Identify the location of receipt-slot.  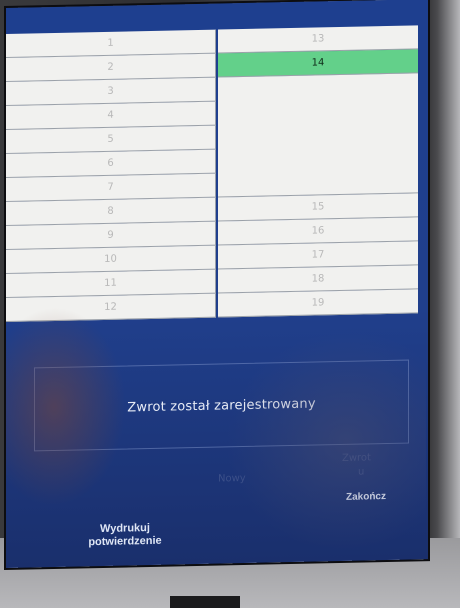
(205, 602).